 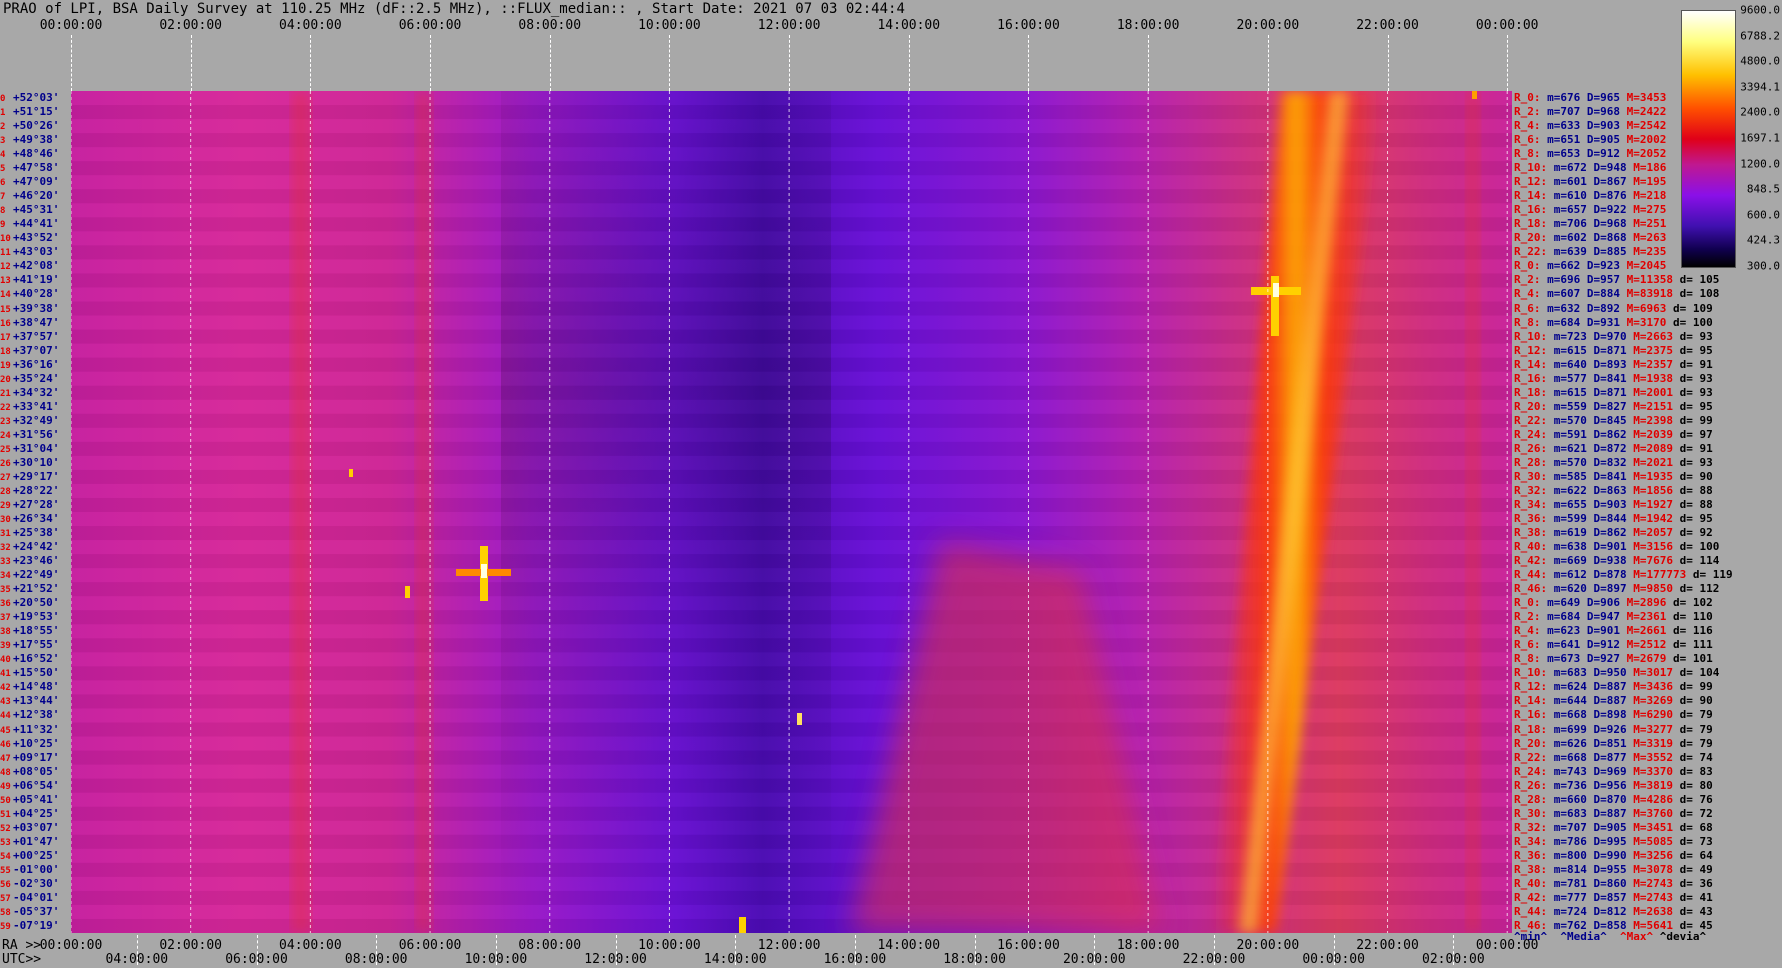 I want to click on utc-tick-label: 12:00:00, so click(x=615, y=959).